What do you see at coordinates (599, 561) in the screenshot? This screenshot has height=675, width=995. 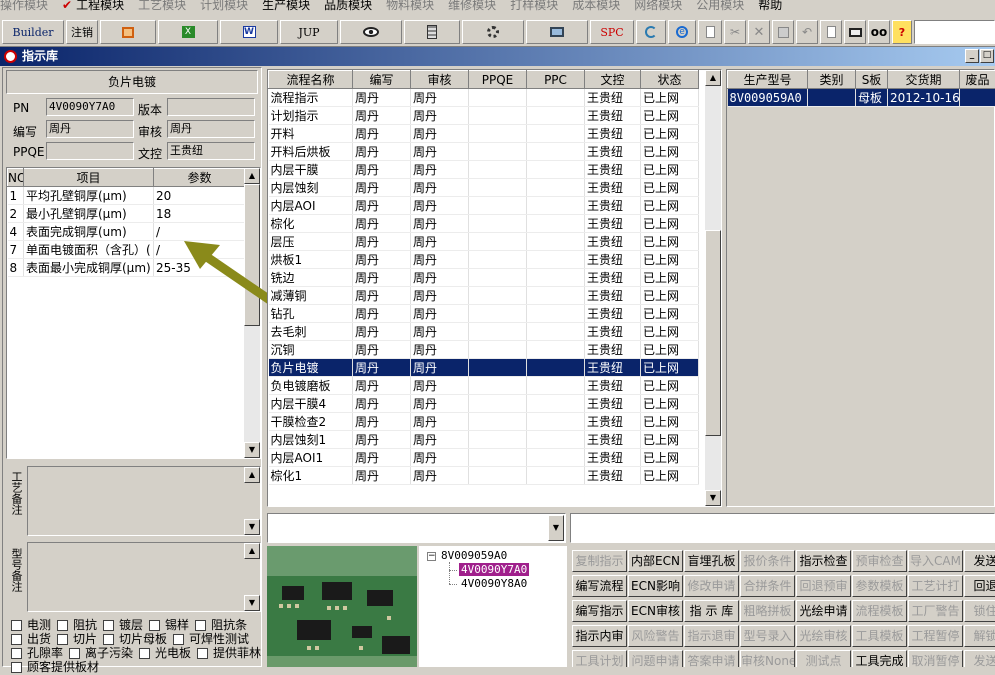 I see `action-button: 复制指示` at bounding box center [599, 561].